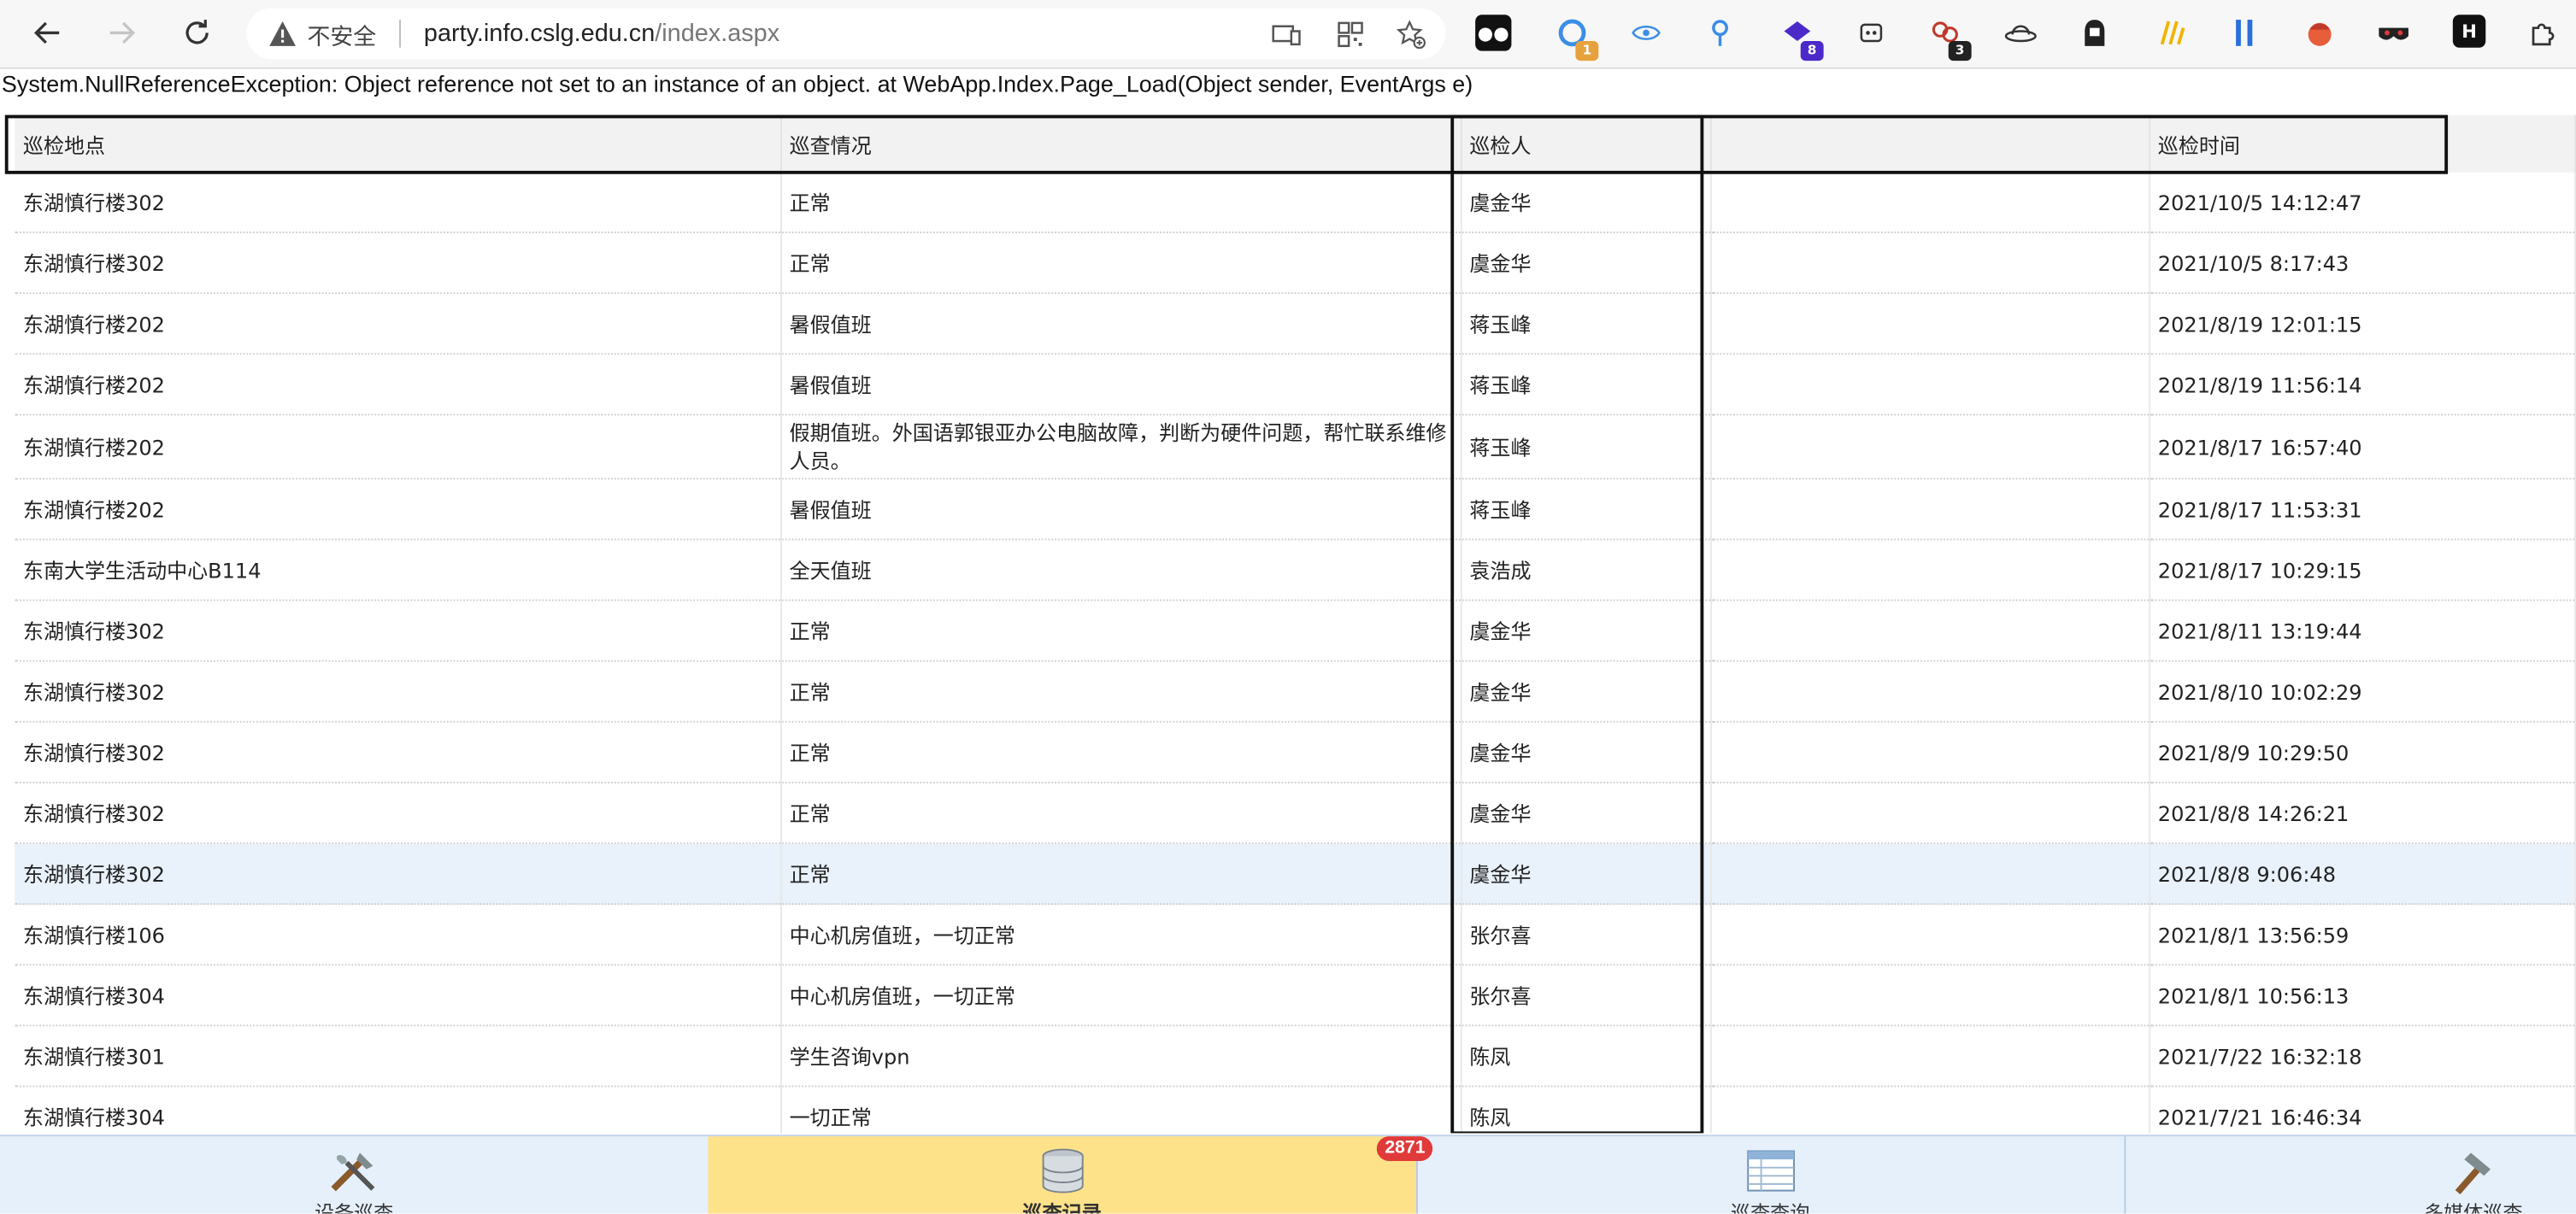  I want to click on warning-icon, so click(282, 33).